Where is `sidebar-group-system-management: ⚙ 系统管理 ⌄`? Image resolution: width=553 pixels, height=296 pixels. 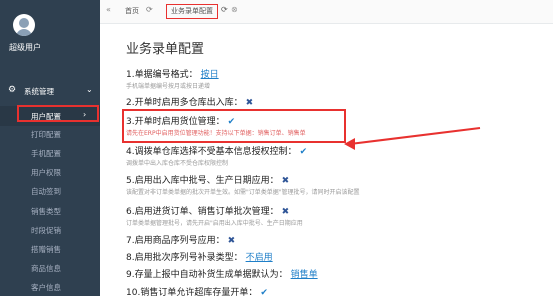 sidebar-group-system-management: ⚙ 系统管理 ⌄ is located at coordinates (50, 91).